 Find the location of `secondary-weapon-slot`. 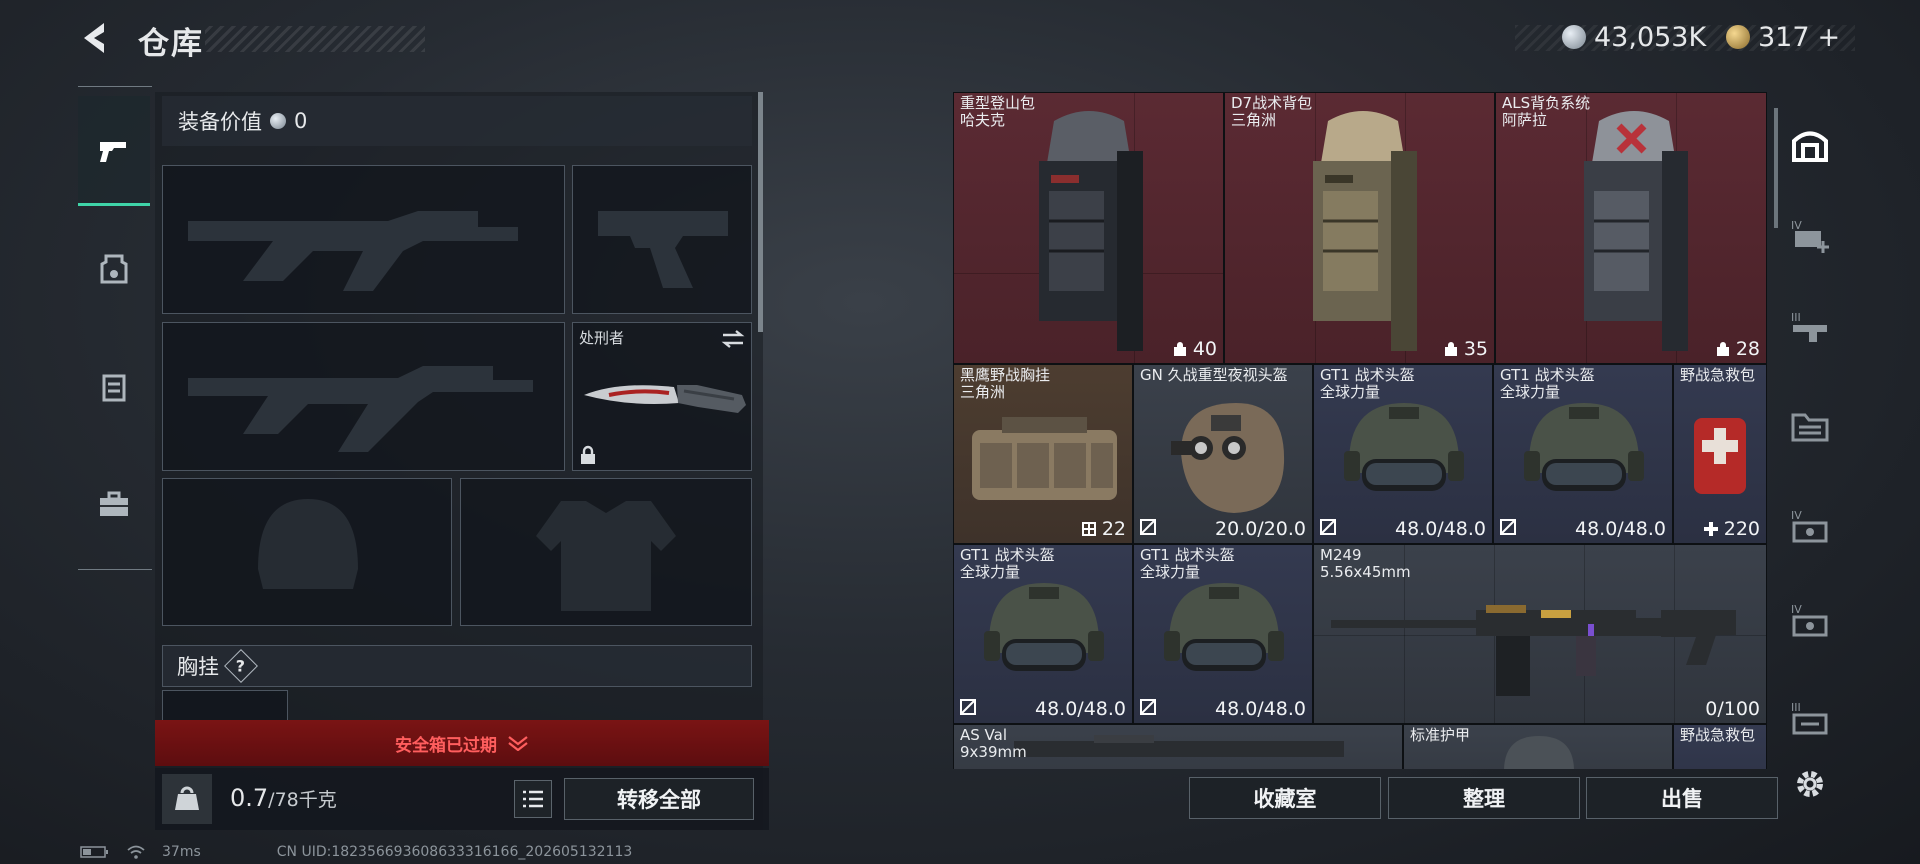

secondary-weapon-slot is located at coordinates (363, 396).